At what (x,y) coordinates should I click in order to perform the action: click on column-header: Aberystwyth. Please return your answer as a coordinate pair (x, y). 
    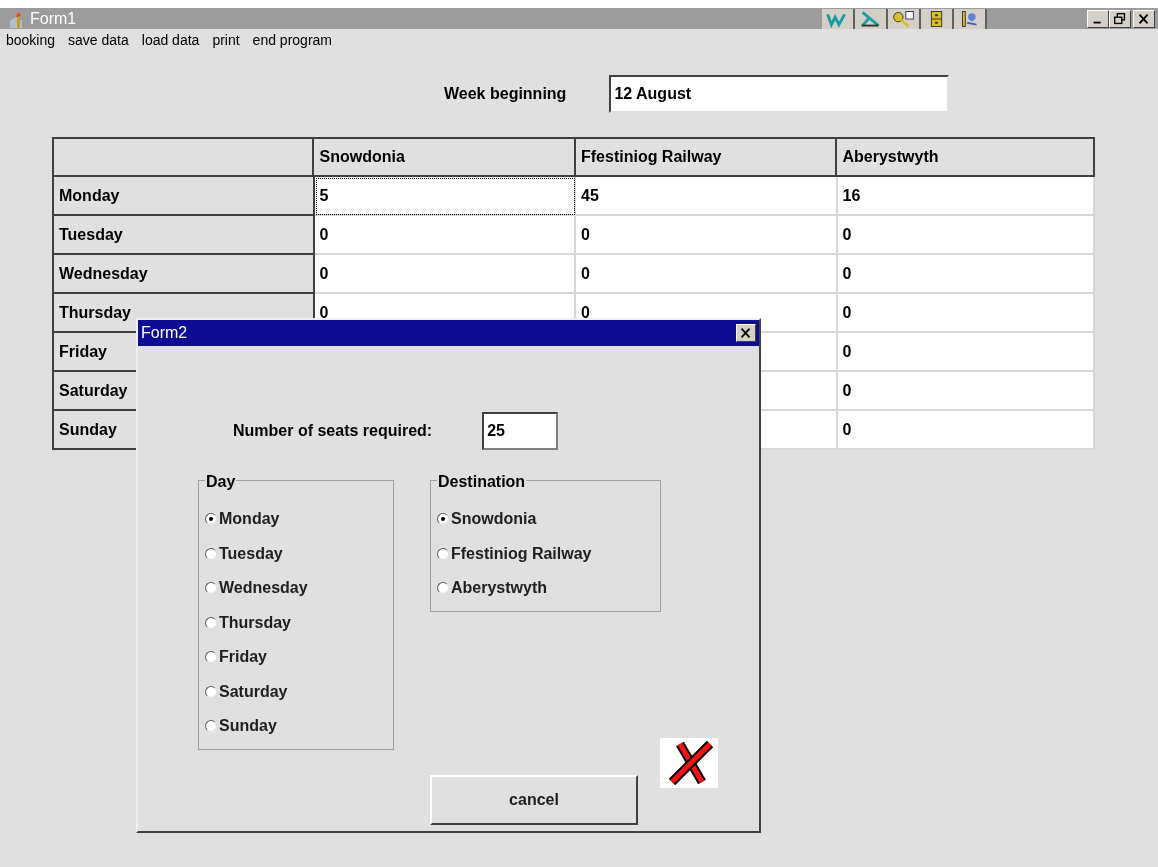
    Looking at the image, I should click on (966, 158).